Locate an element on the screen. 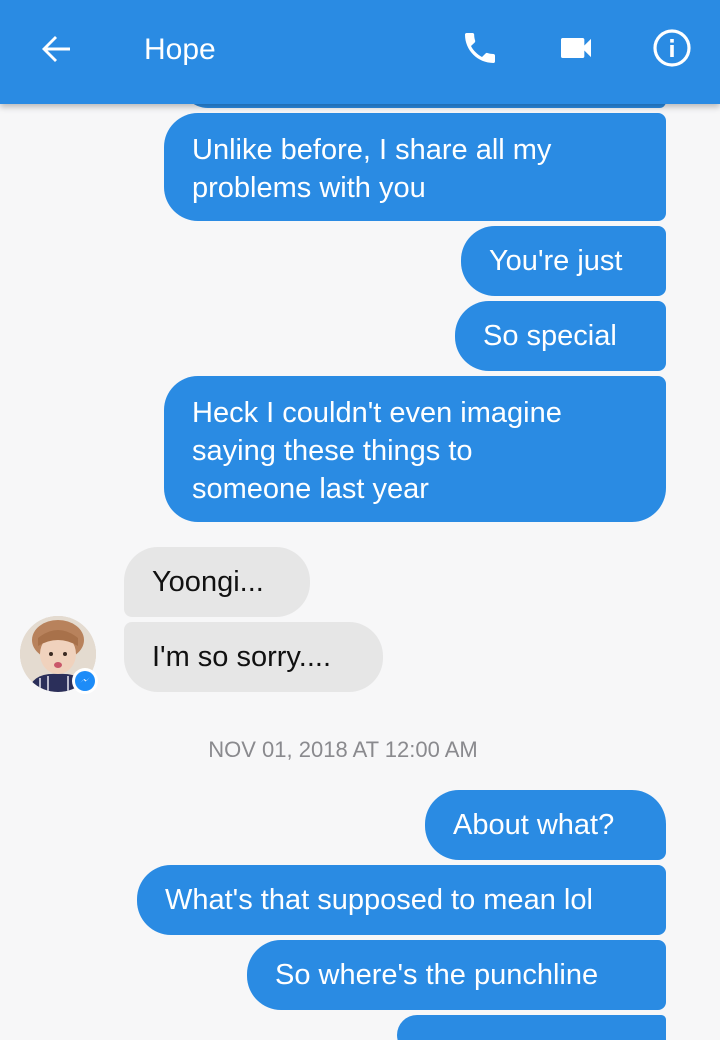  call-button is located at coordinates (480, 48).